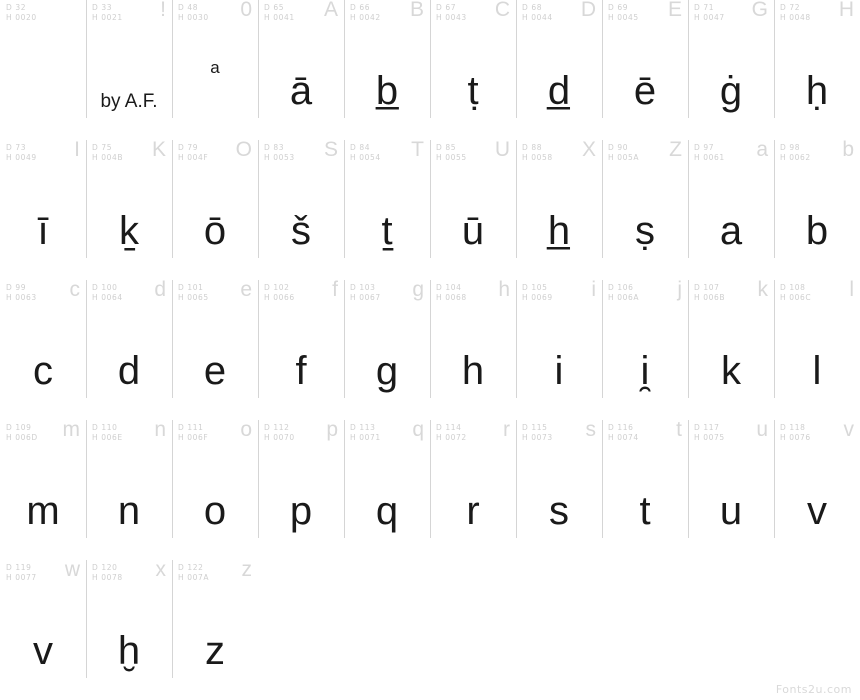 This screenshot has height=700, width=860. What do you see at coordinates (129, 209) in the screenshot?
I see `charmap-cell: D 75 H 004B K ḵ` at bounding box center [129, 209].